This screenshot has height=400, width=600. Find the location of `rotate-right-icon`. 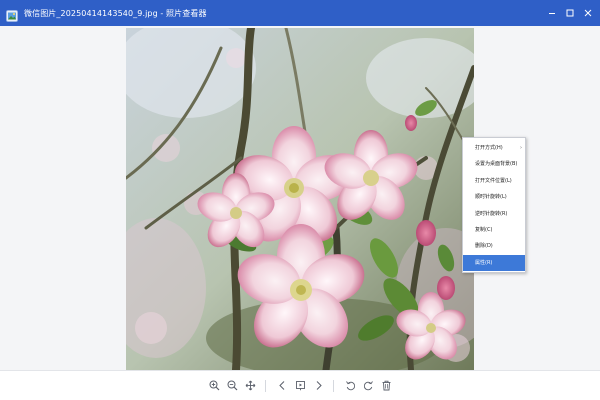

rotate-right-icon is located at coordinates (368, 385).